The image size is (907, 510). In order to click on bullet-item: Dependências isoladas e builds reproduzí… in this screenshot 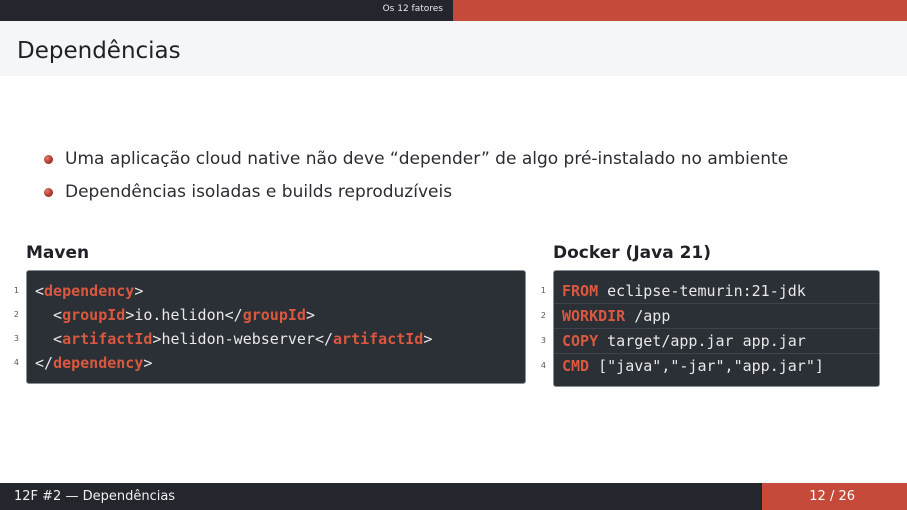, I will do `click(416, 195)`.